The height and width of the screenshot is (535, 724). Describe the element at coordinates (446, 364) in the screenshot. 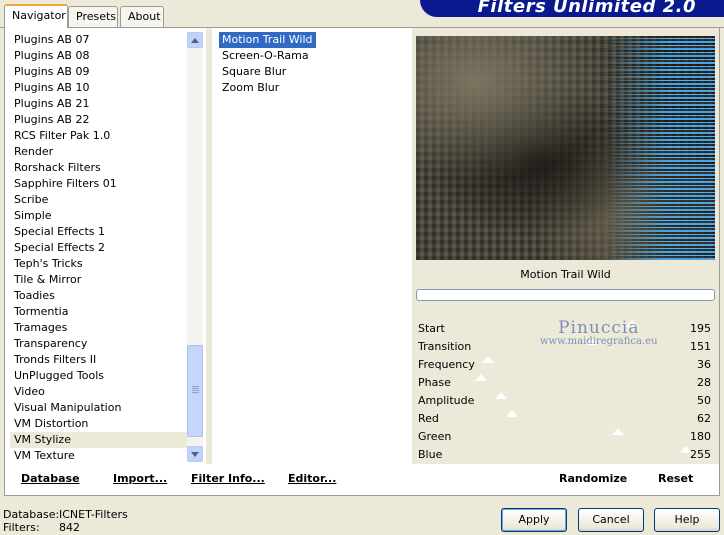

I see `param-label: Frequency` at that location.